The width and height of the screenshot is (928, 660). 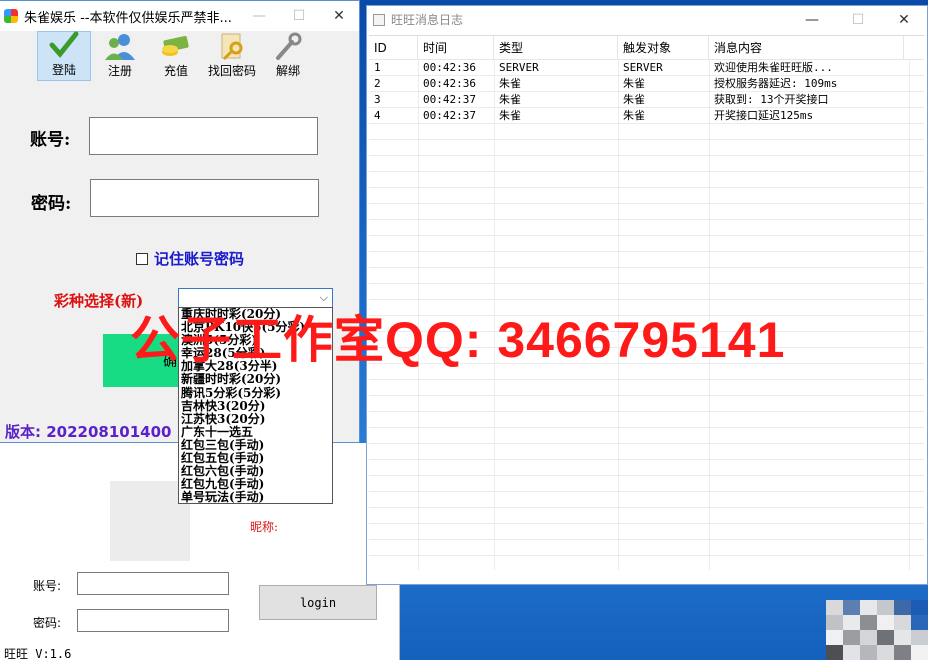 I want to click on ww-account-label: 账号:, so click(x=47, y=586).